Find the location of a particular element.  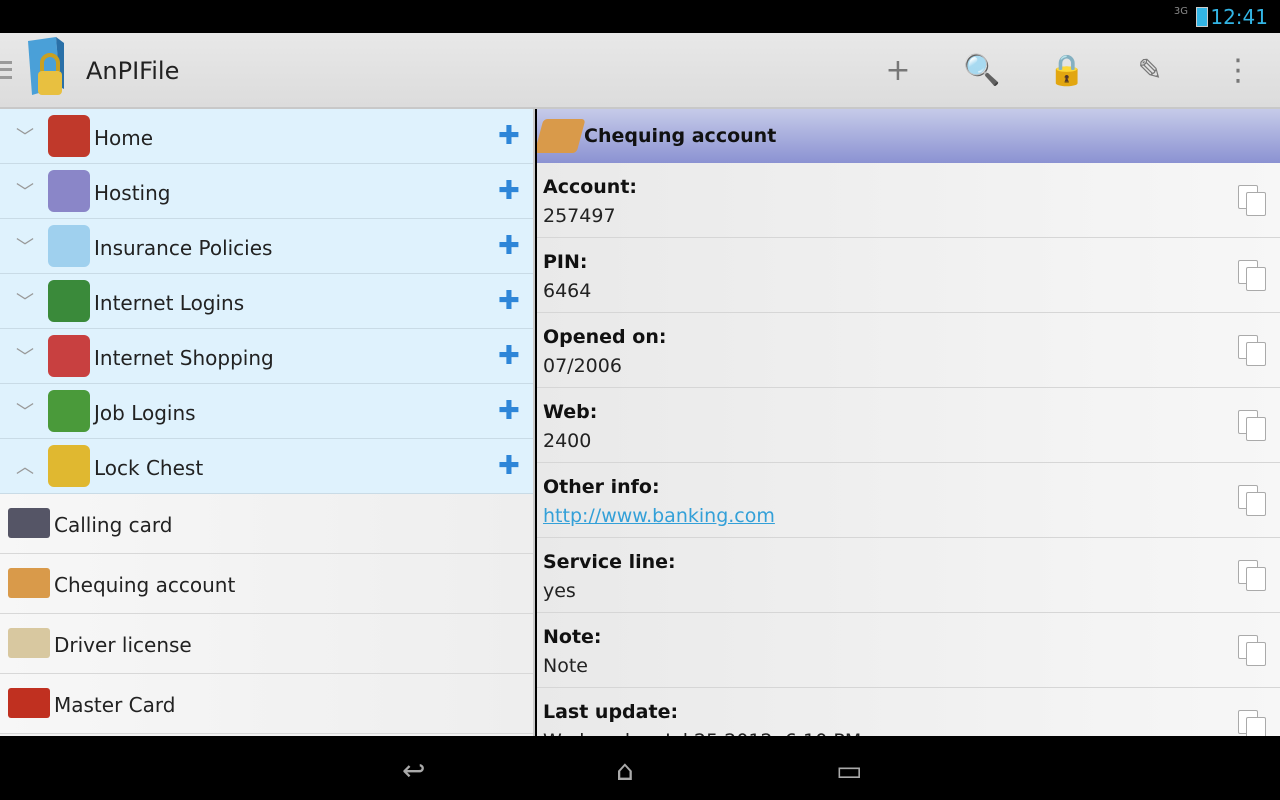

group-label: Internet Shopping is located at coordinates (184, 358).